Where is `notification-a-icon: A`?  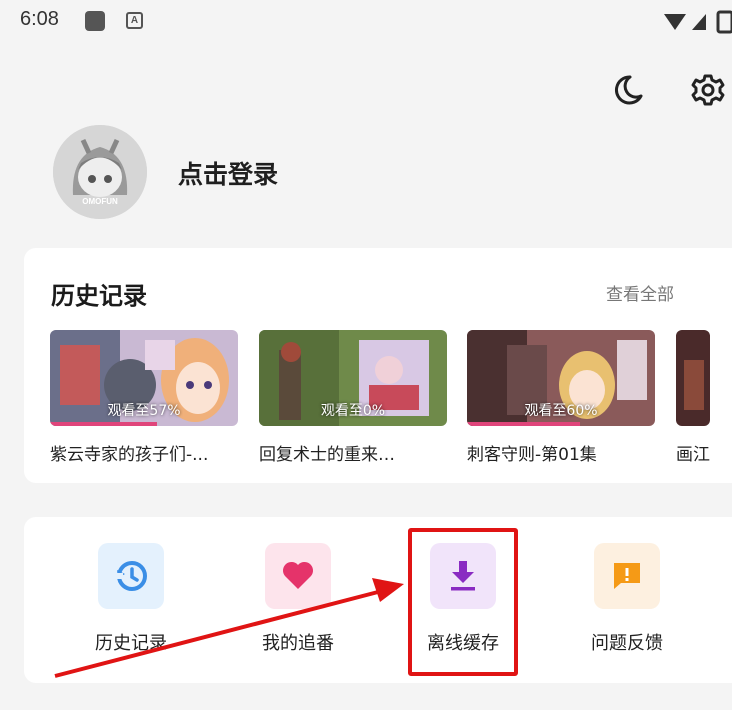 notification-a-icon: A is located at coordinates (134, 20).